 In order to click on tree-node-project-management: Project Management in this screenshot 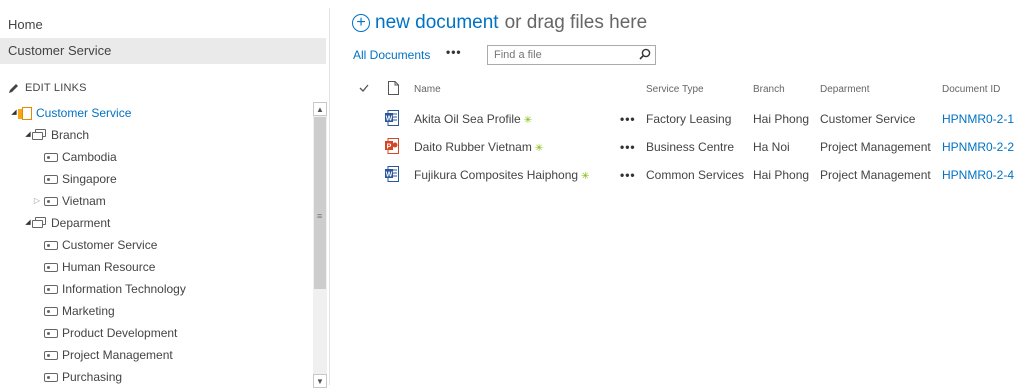, I will do `click(108, 355)`.